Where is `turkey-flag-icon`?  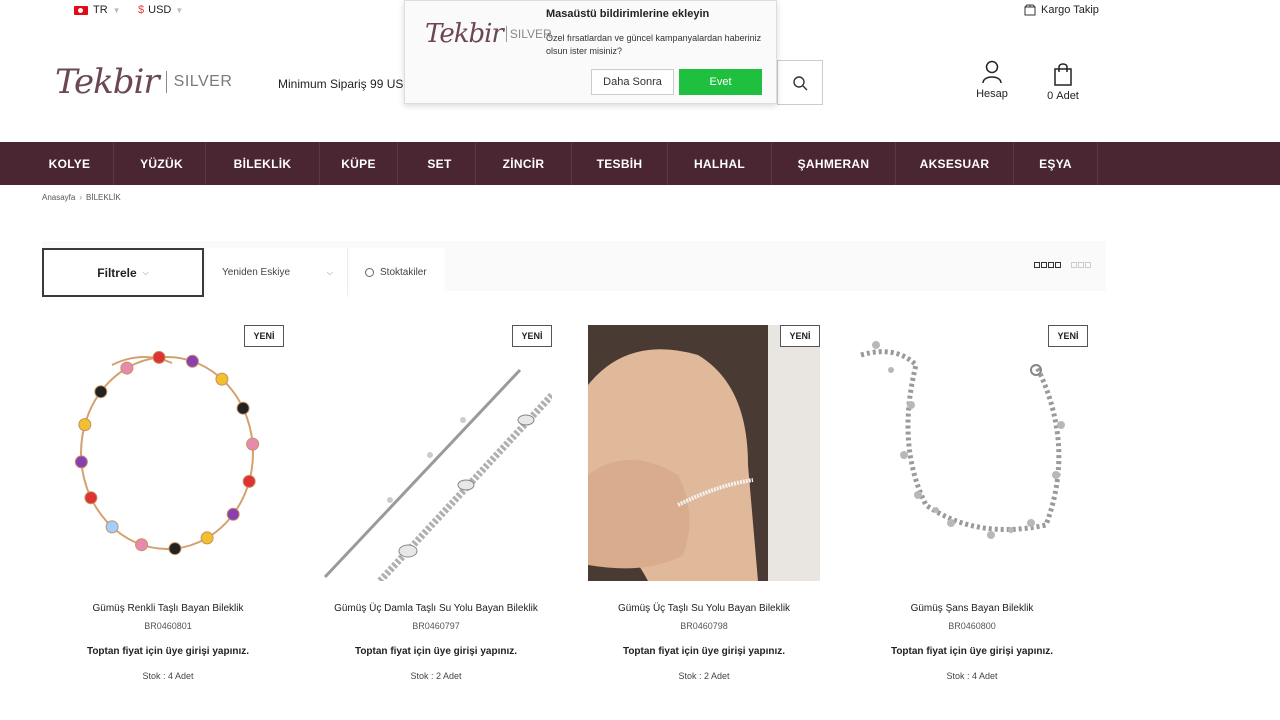 turkey-flag-icon is located at coordinates (81, 10).